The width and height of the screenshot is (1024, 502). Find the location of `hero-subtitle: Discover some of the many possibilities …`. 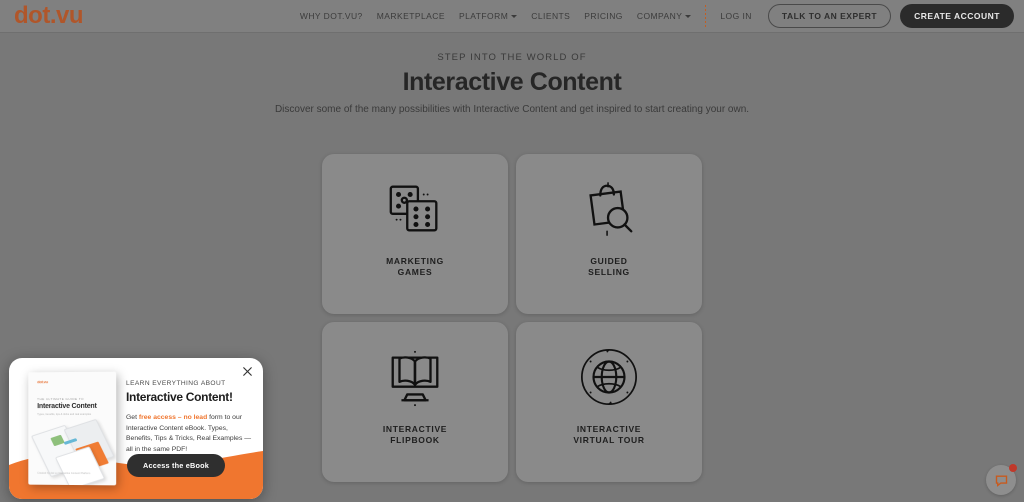

hero-subtitle: Discover some of the many possibilities … is located at coordinates (512, 109).